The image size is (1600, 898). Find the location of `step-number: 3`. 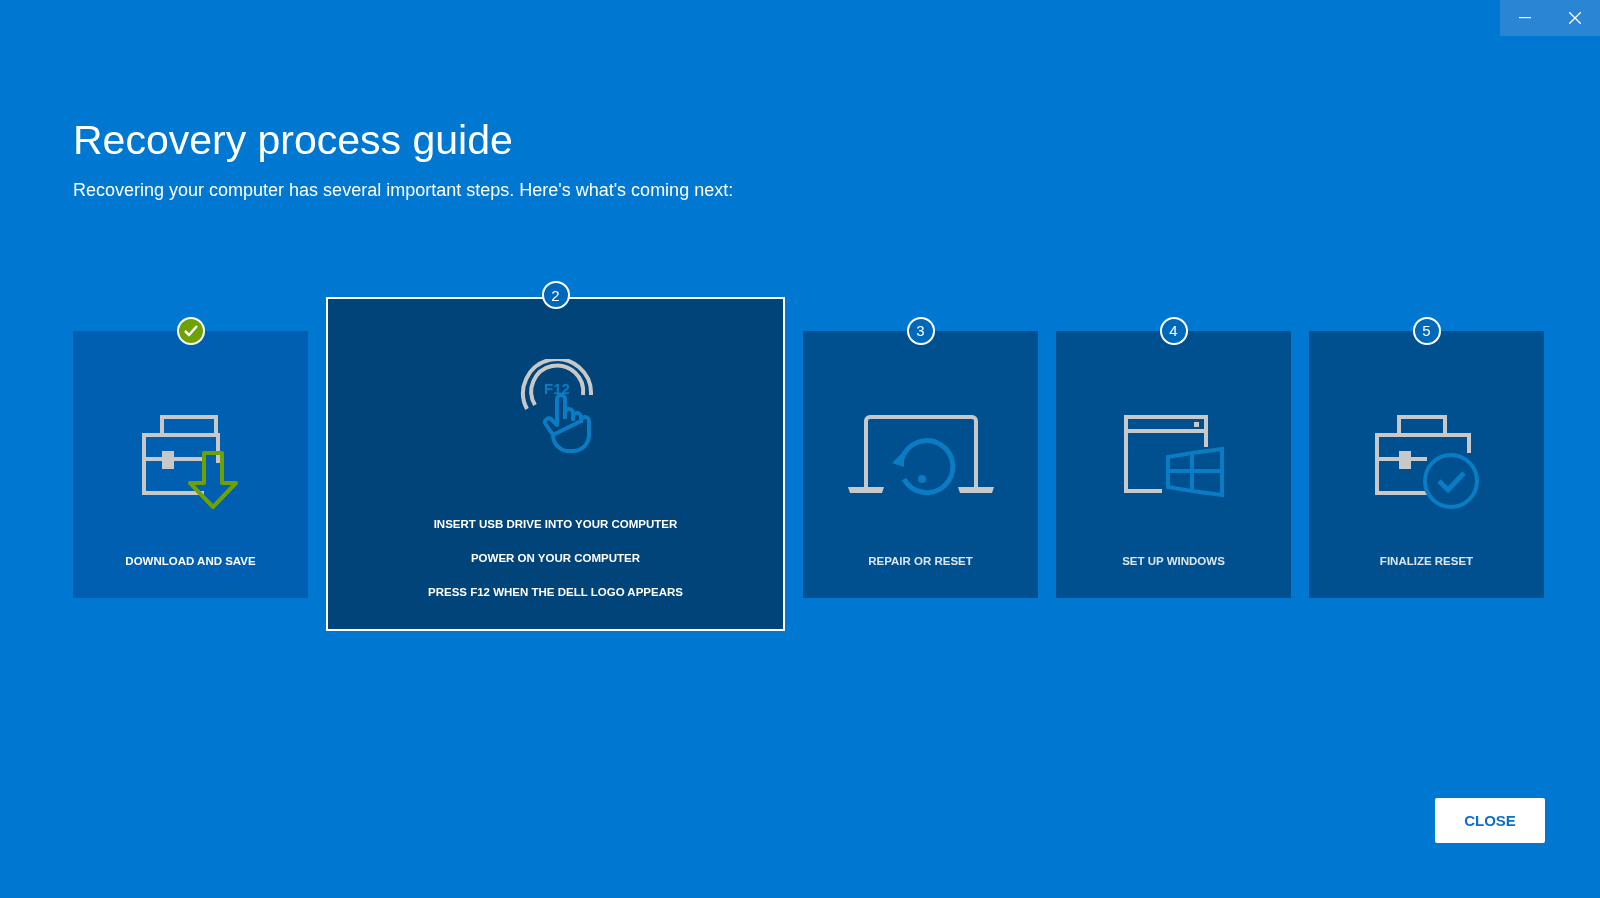

step-number: 3 is located at coordinates (920, 330).